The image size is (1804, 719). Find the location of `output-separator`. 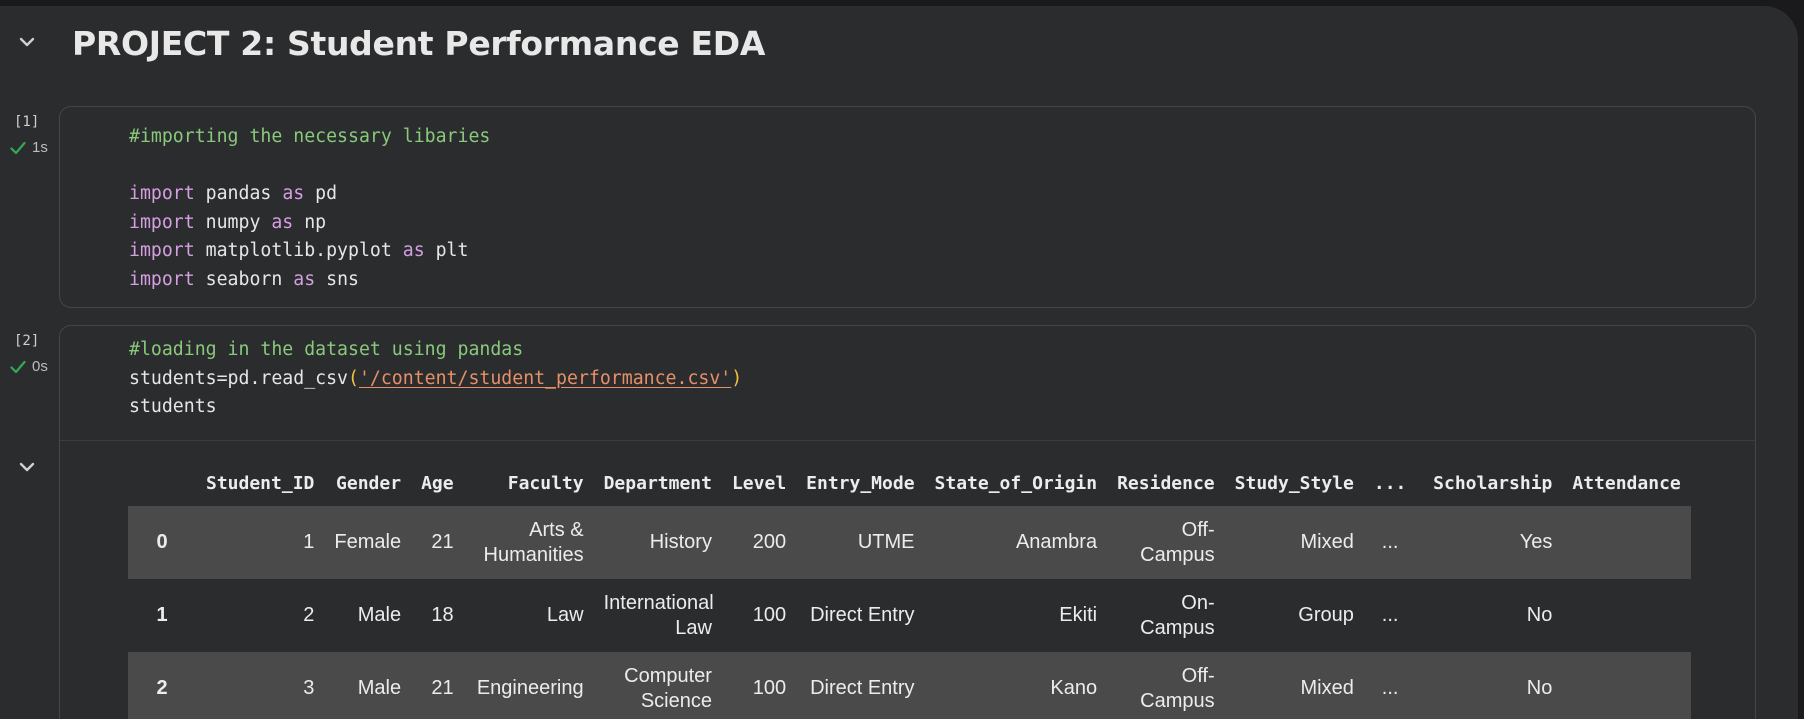

output-separator is located at coordinates (907, 440).